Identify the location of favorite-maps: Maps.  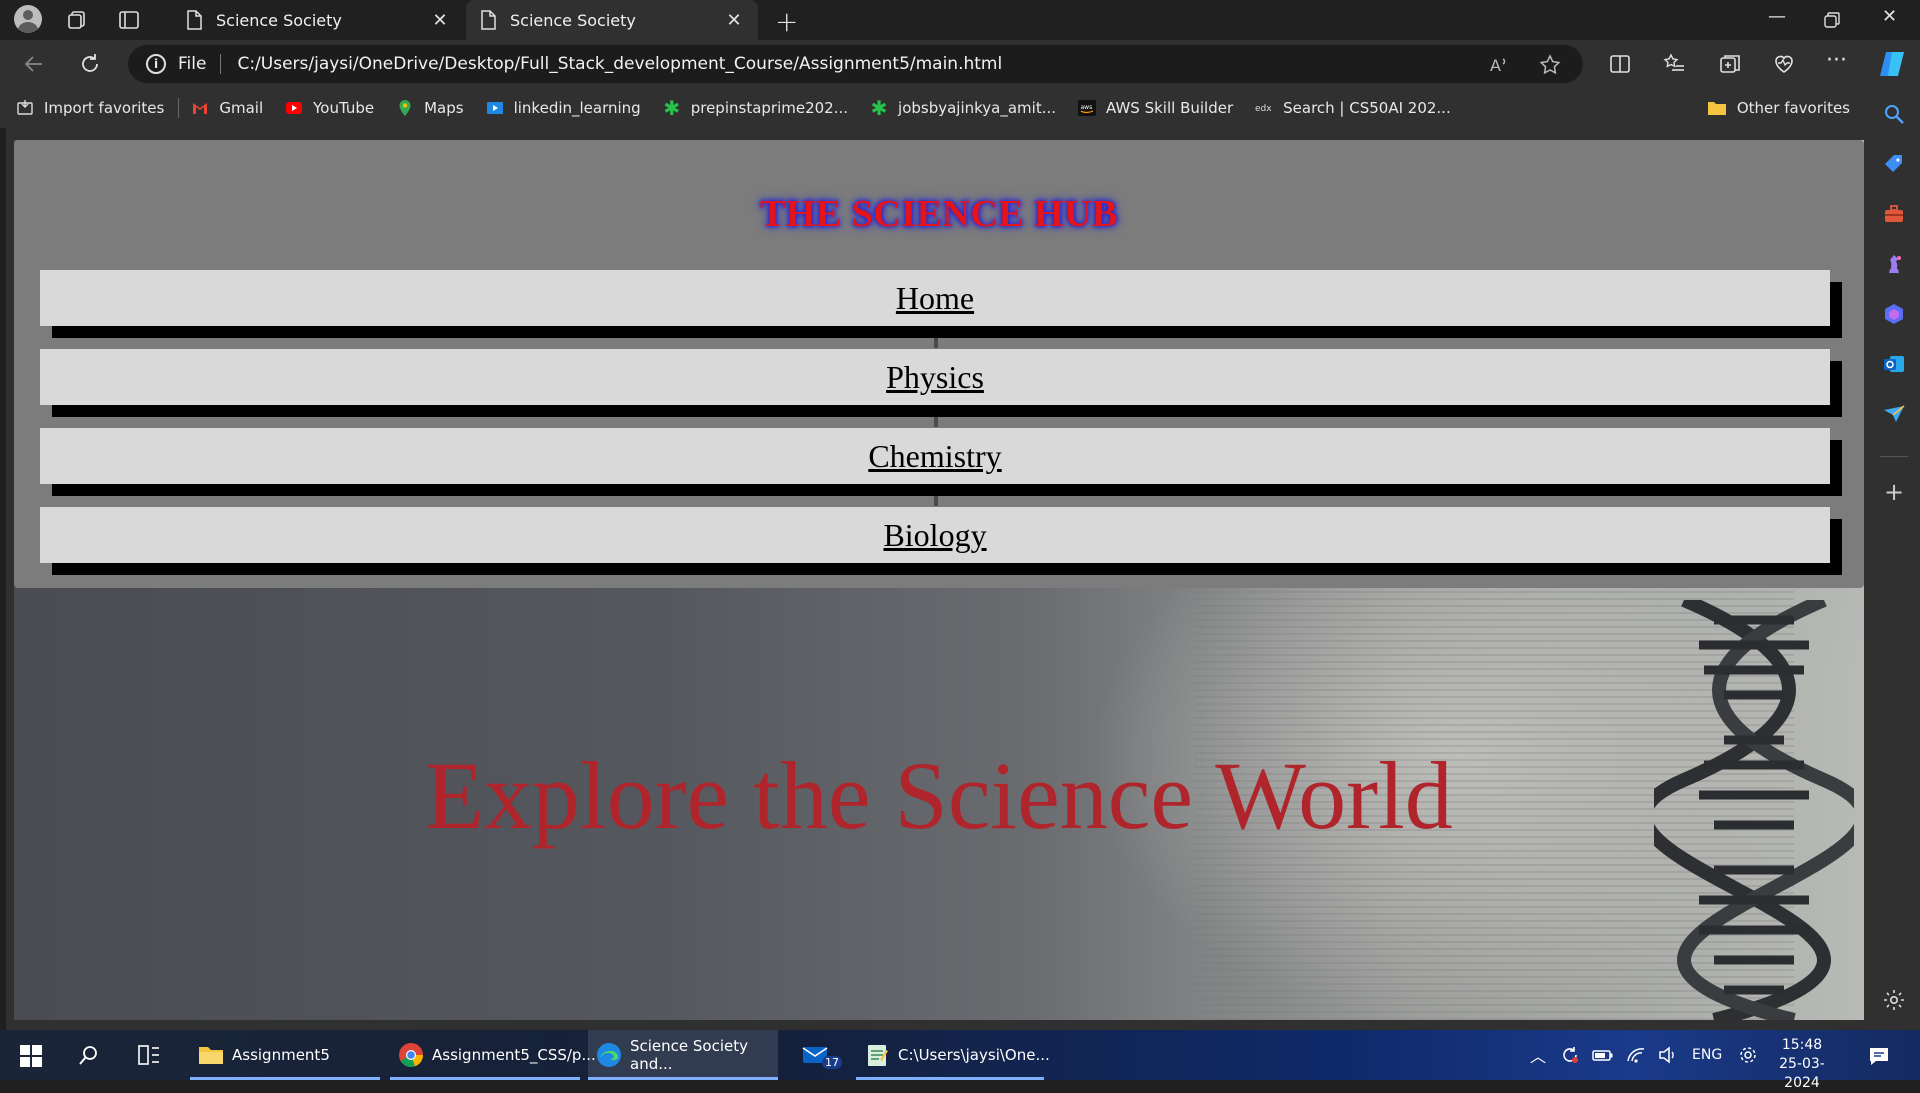
(430, 108).